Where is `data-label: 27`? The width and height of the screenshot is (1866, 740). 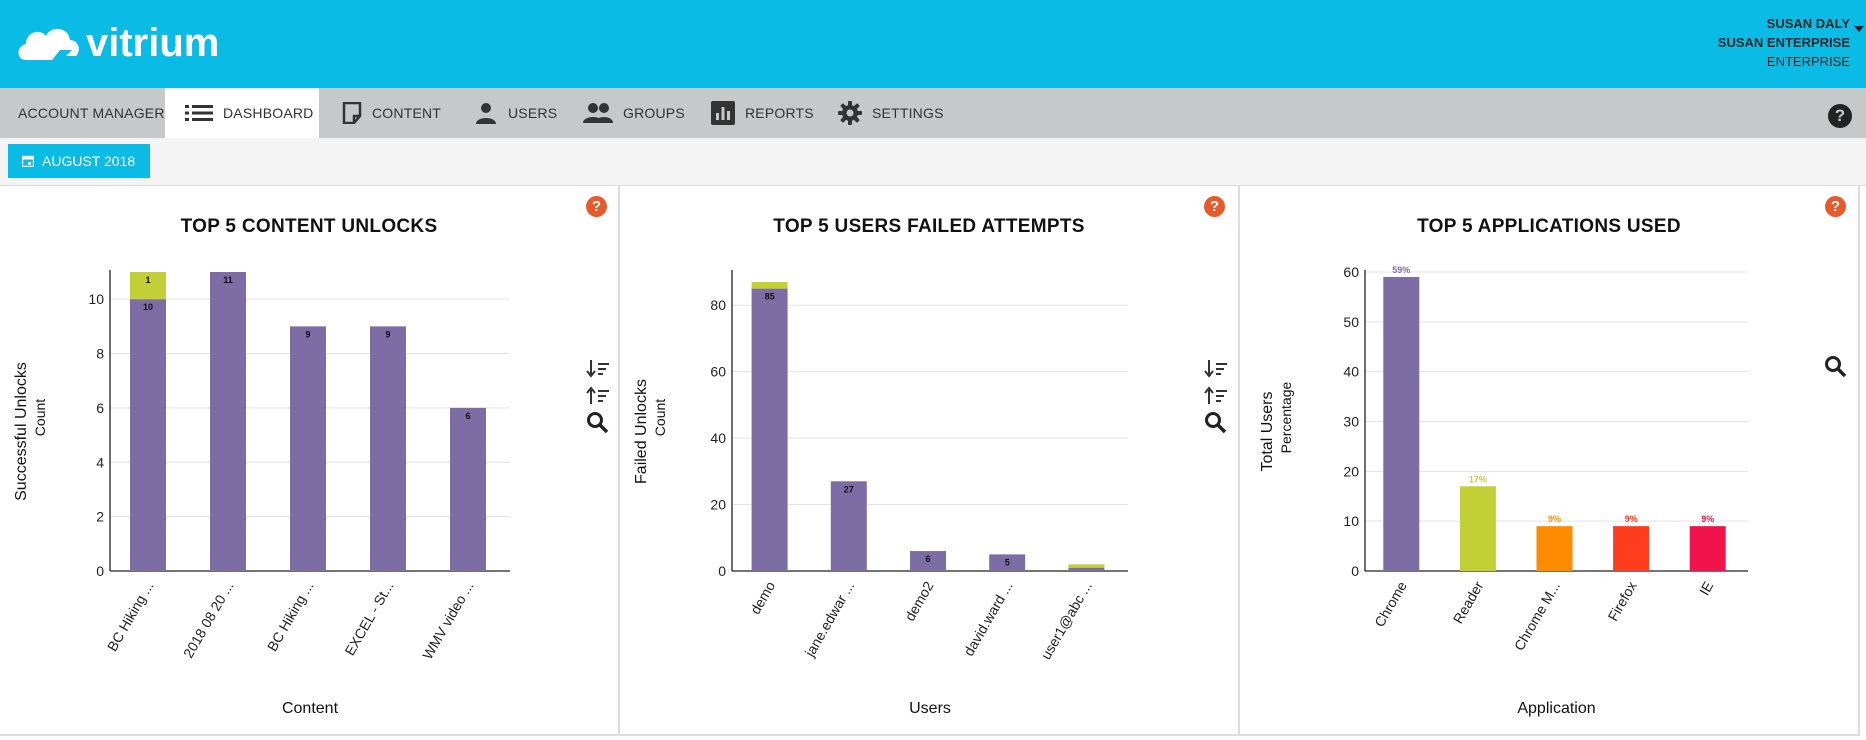 data-label: 27 is located at coordinates (849, 489).